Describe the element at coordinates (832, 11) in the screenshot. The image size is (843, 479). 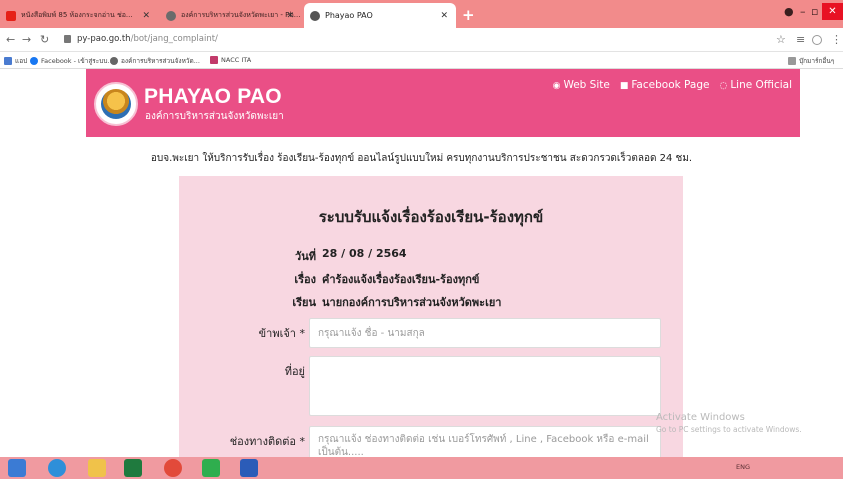
I see `close-window-button: ✕` at that location.